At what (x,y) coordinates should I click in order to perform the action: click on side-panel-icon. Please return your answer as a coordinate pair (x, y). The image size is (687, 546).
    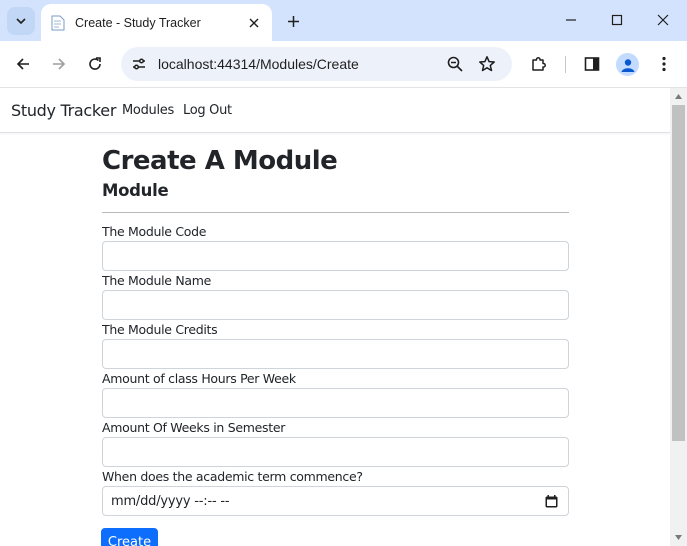
    Looking at the image, I should click on (592, 64).